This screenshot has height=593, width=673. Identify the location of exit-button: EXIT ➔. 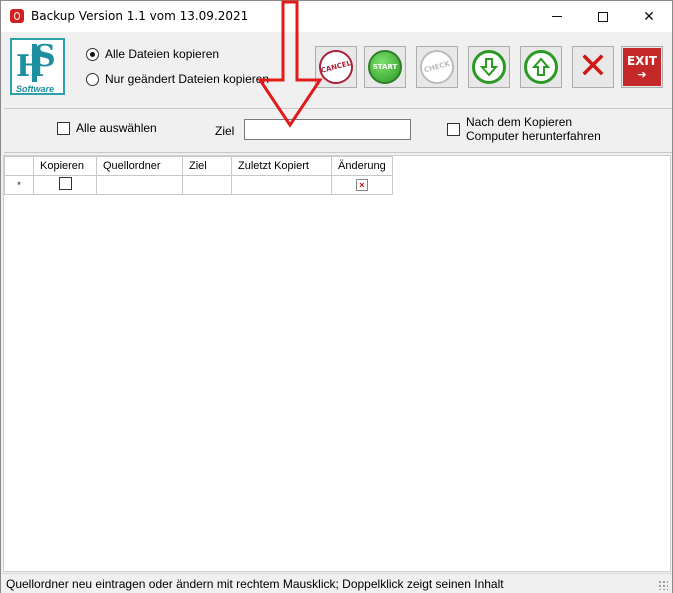
(642, 67).